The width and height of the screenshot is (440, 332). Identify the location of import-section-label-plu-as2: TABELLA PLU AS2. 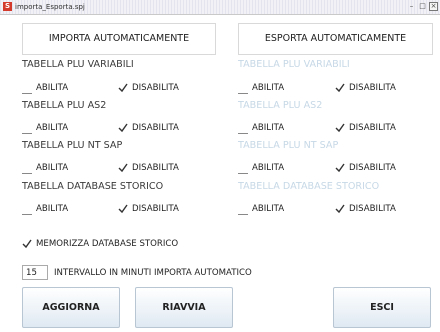
(64, 105).